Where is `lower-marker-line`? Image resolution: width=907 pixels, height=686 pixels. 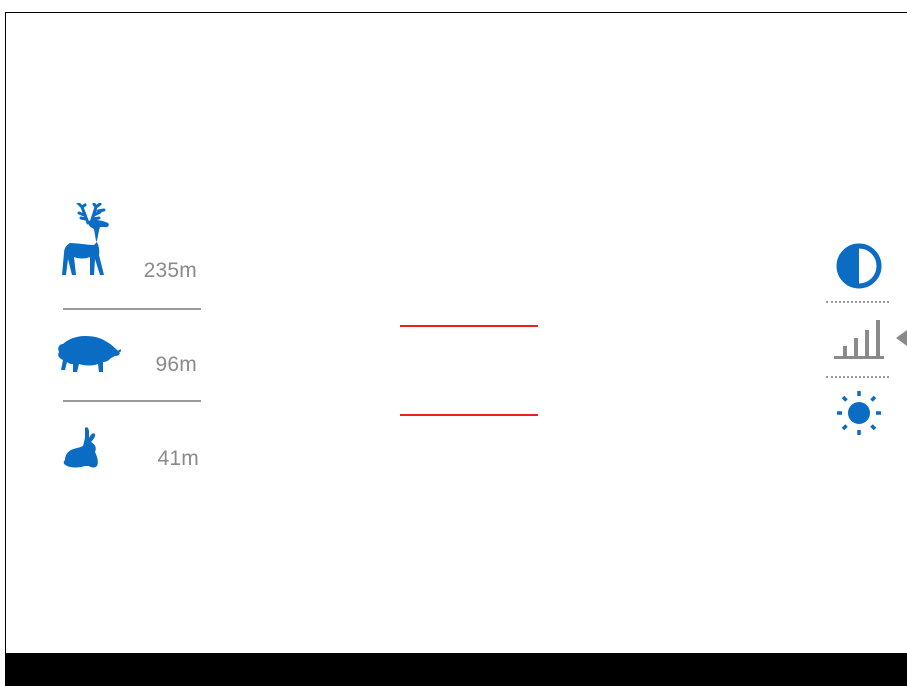 lower-marker-line is located at coordinates (469, 415).